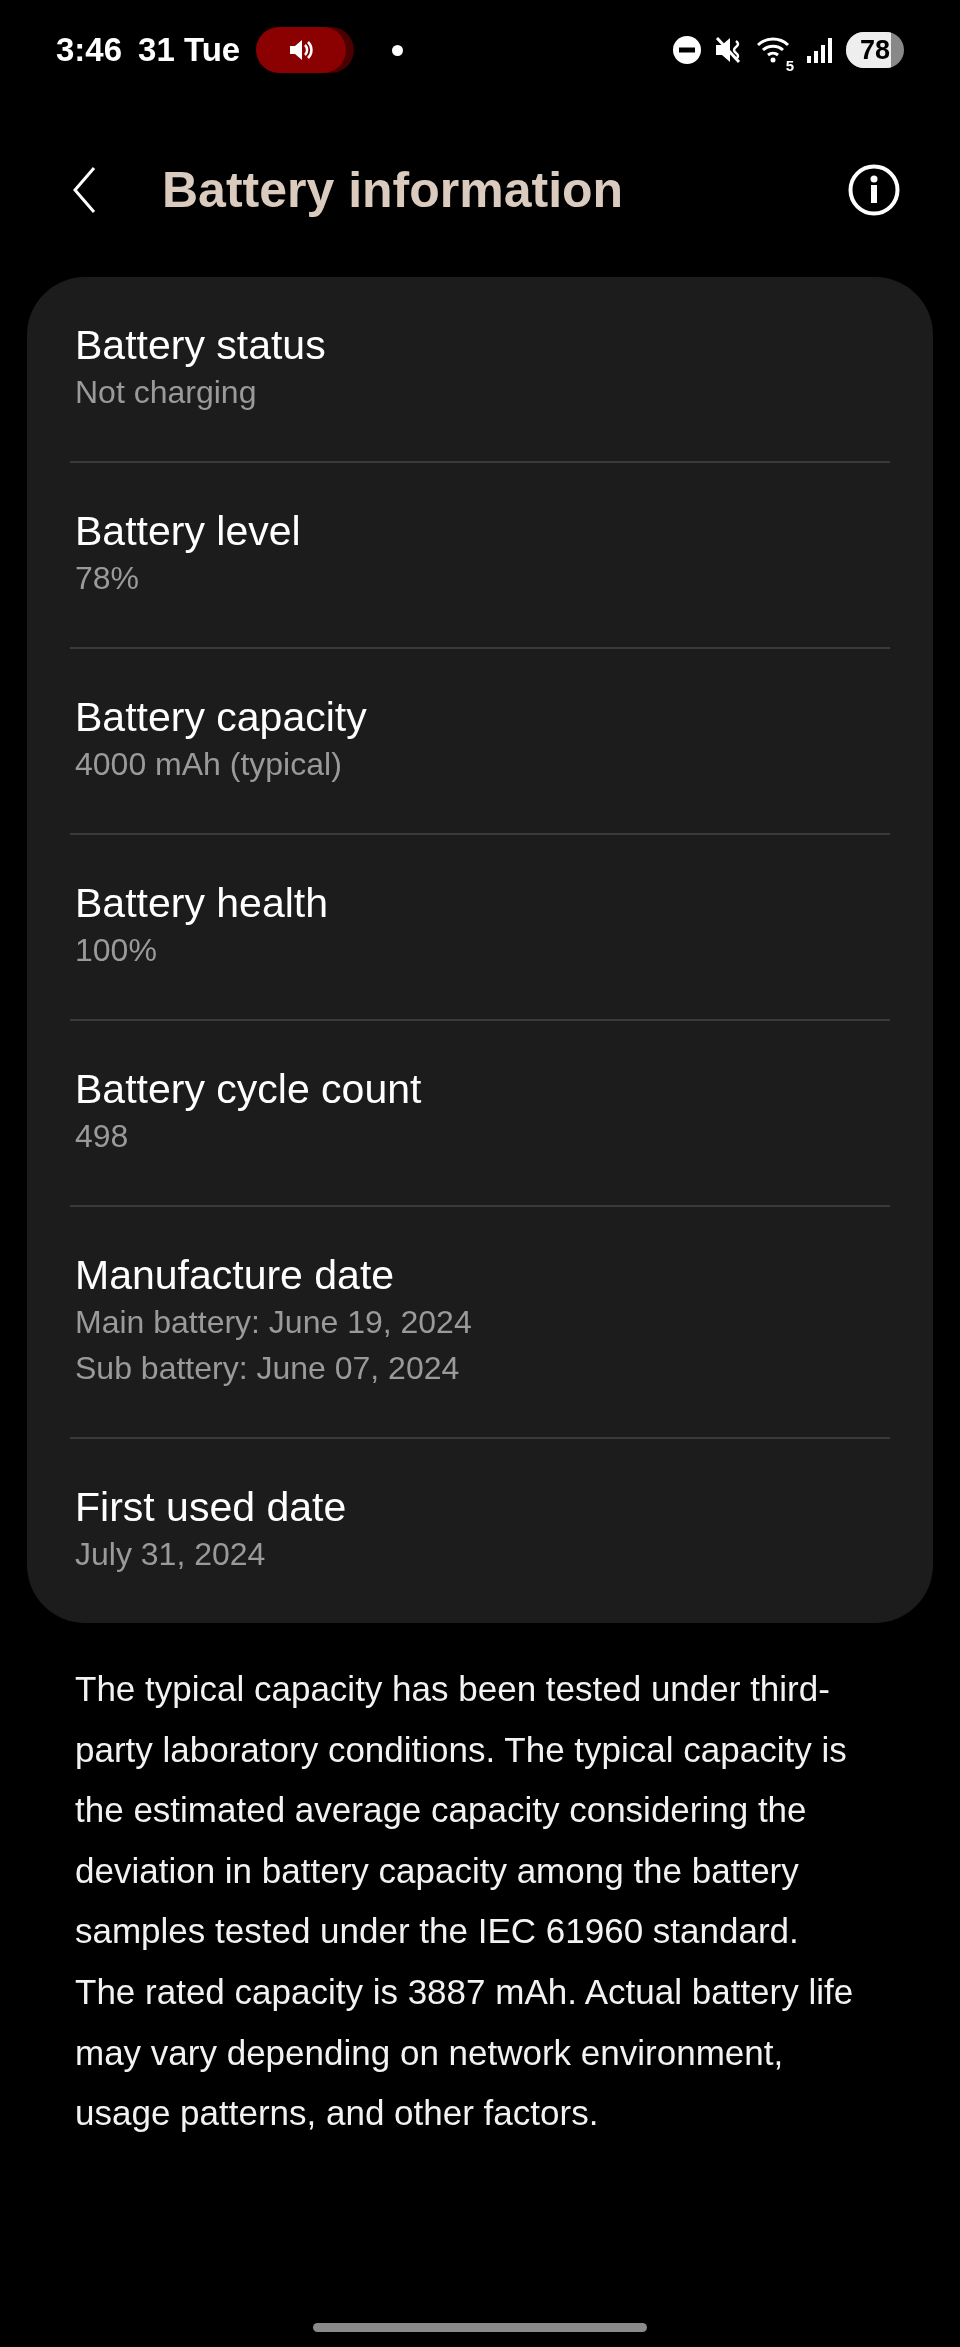 The image size is (960, 2347). I want to click on row-value: 100%, so click(116, 950).